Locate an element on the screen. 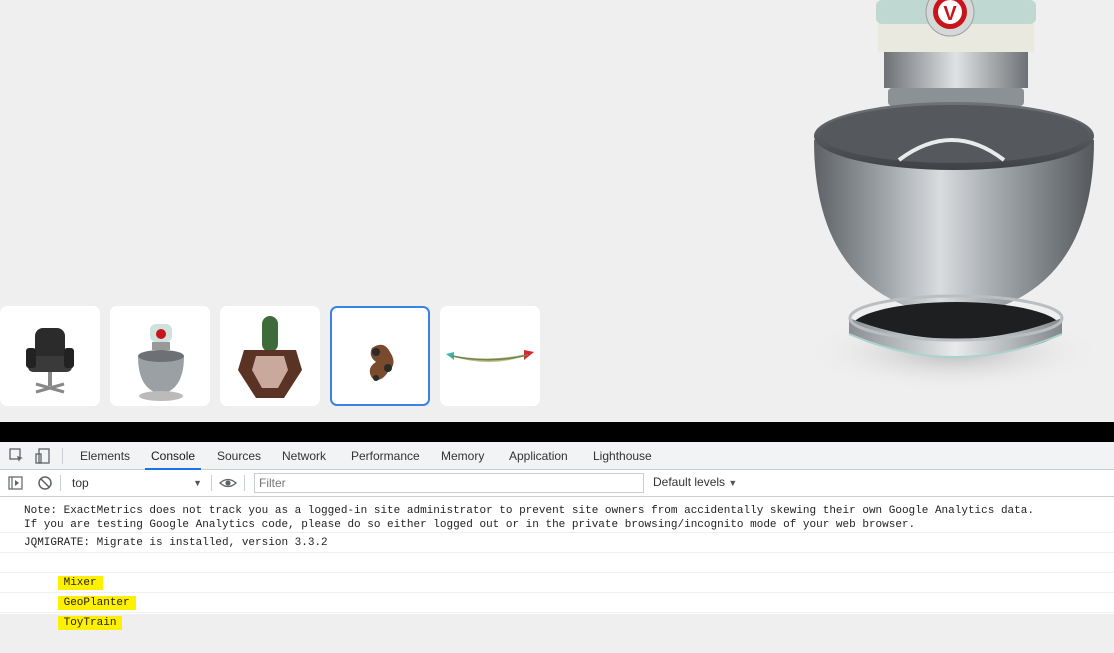  mixer-thumbnail-image is located at coordinates (161, 362).